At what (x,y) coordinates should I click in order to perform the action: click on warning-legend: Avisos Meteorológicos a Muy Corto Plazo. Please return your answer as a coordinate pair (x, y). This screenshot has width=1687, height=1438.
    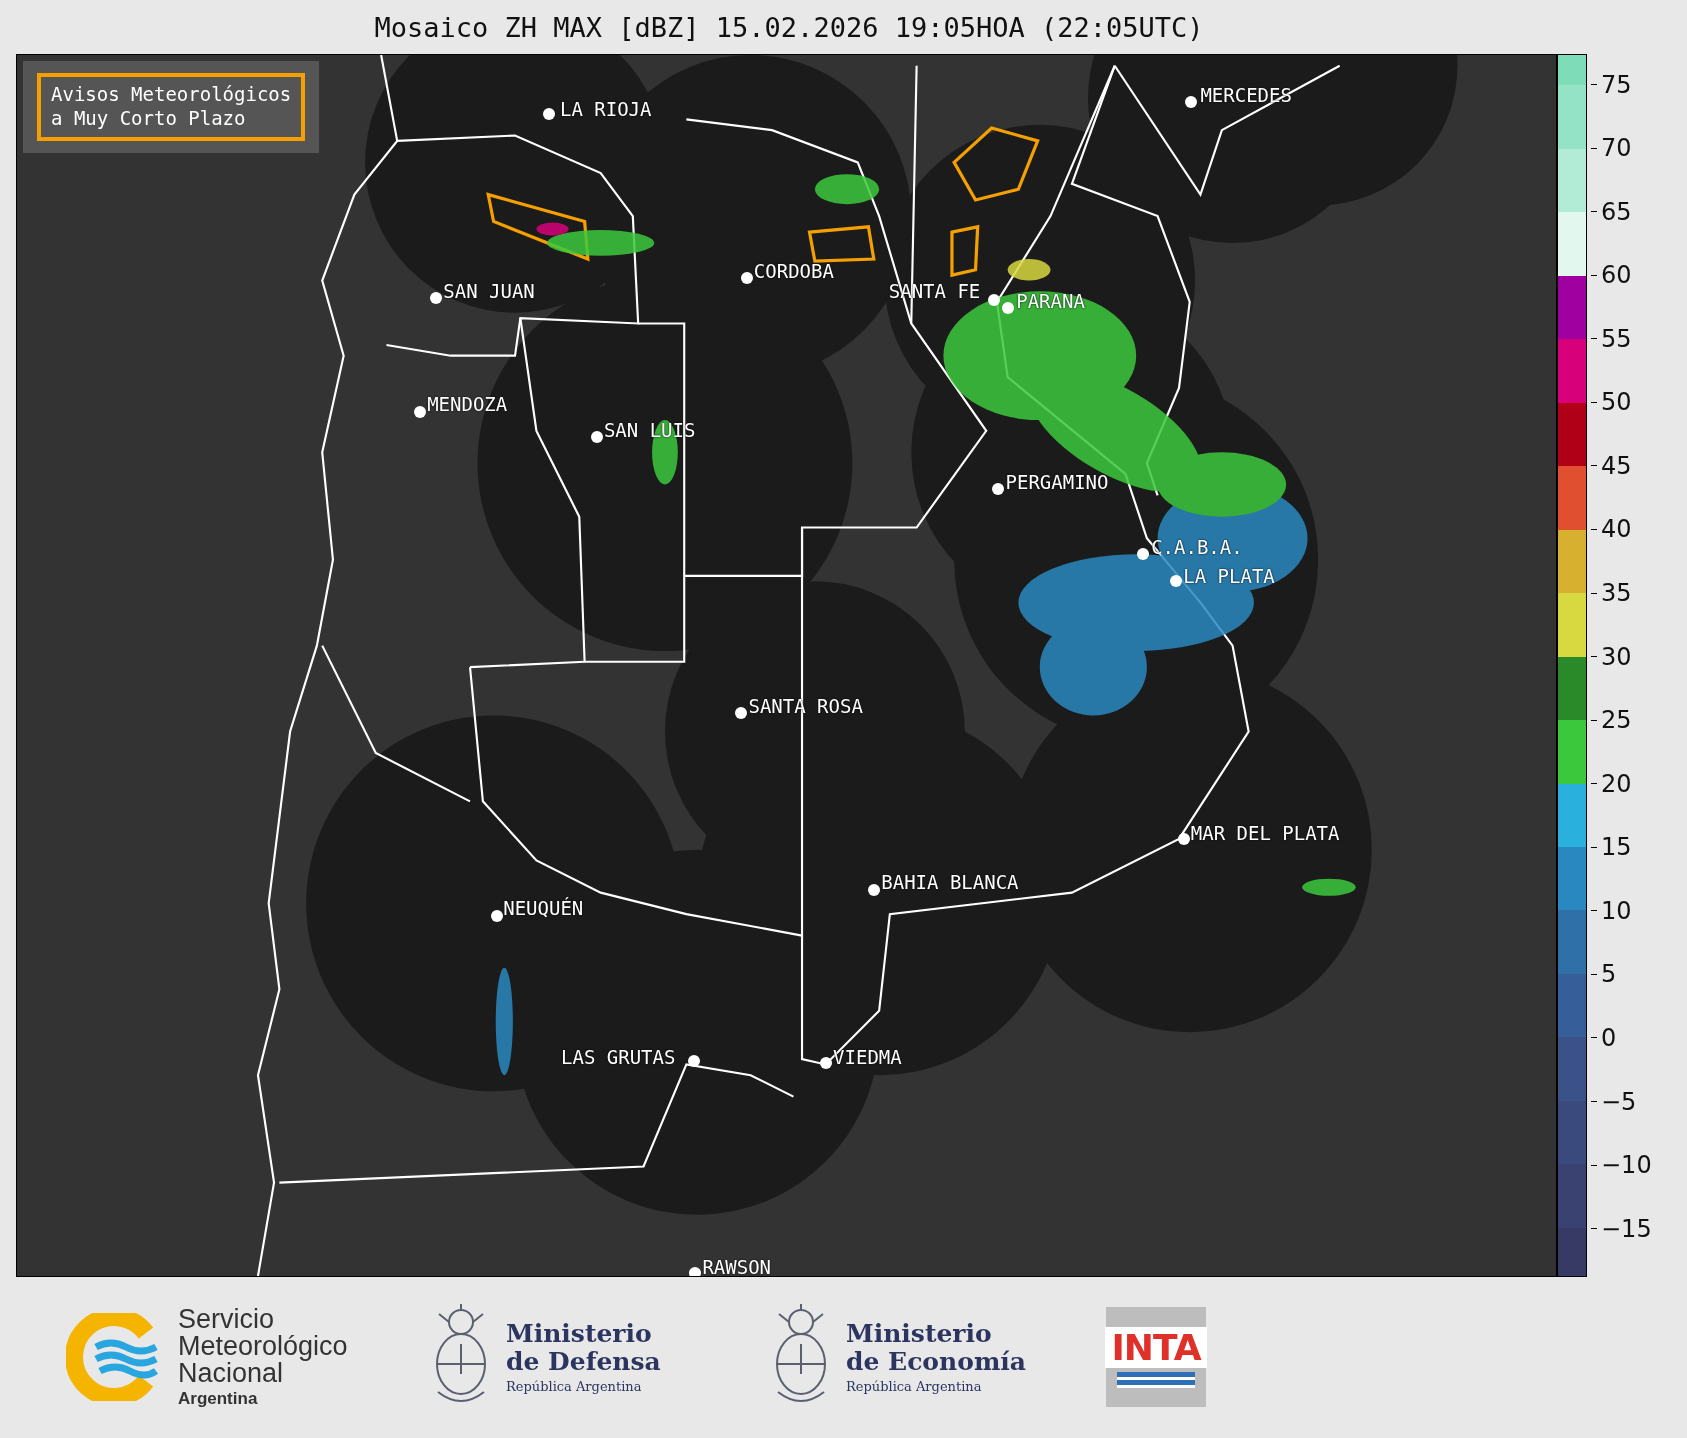
    Looking at the image, I should click on (171, 107).